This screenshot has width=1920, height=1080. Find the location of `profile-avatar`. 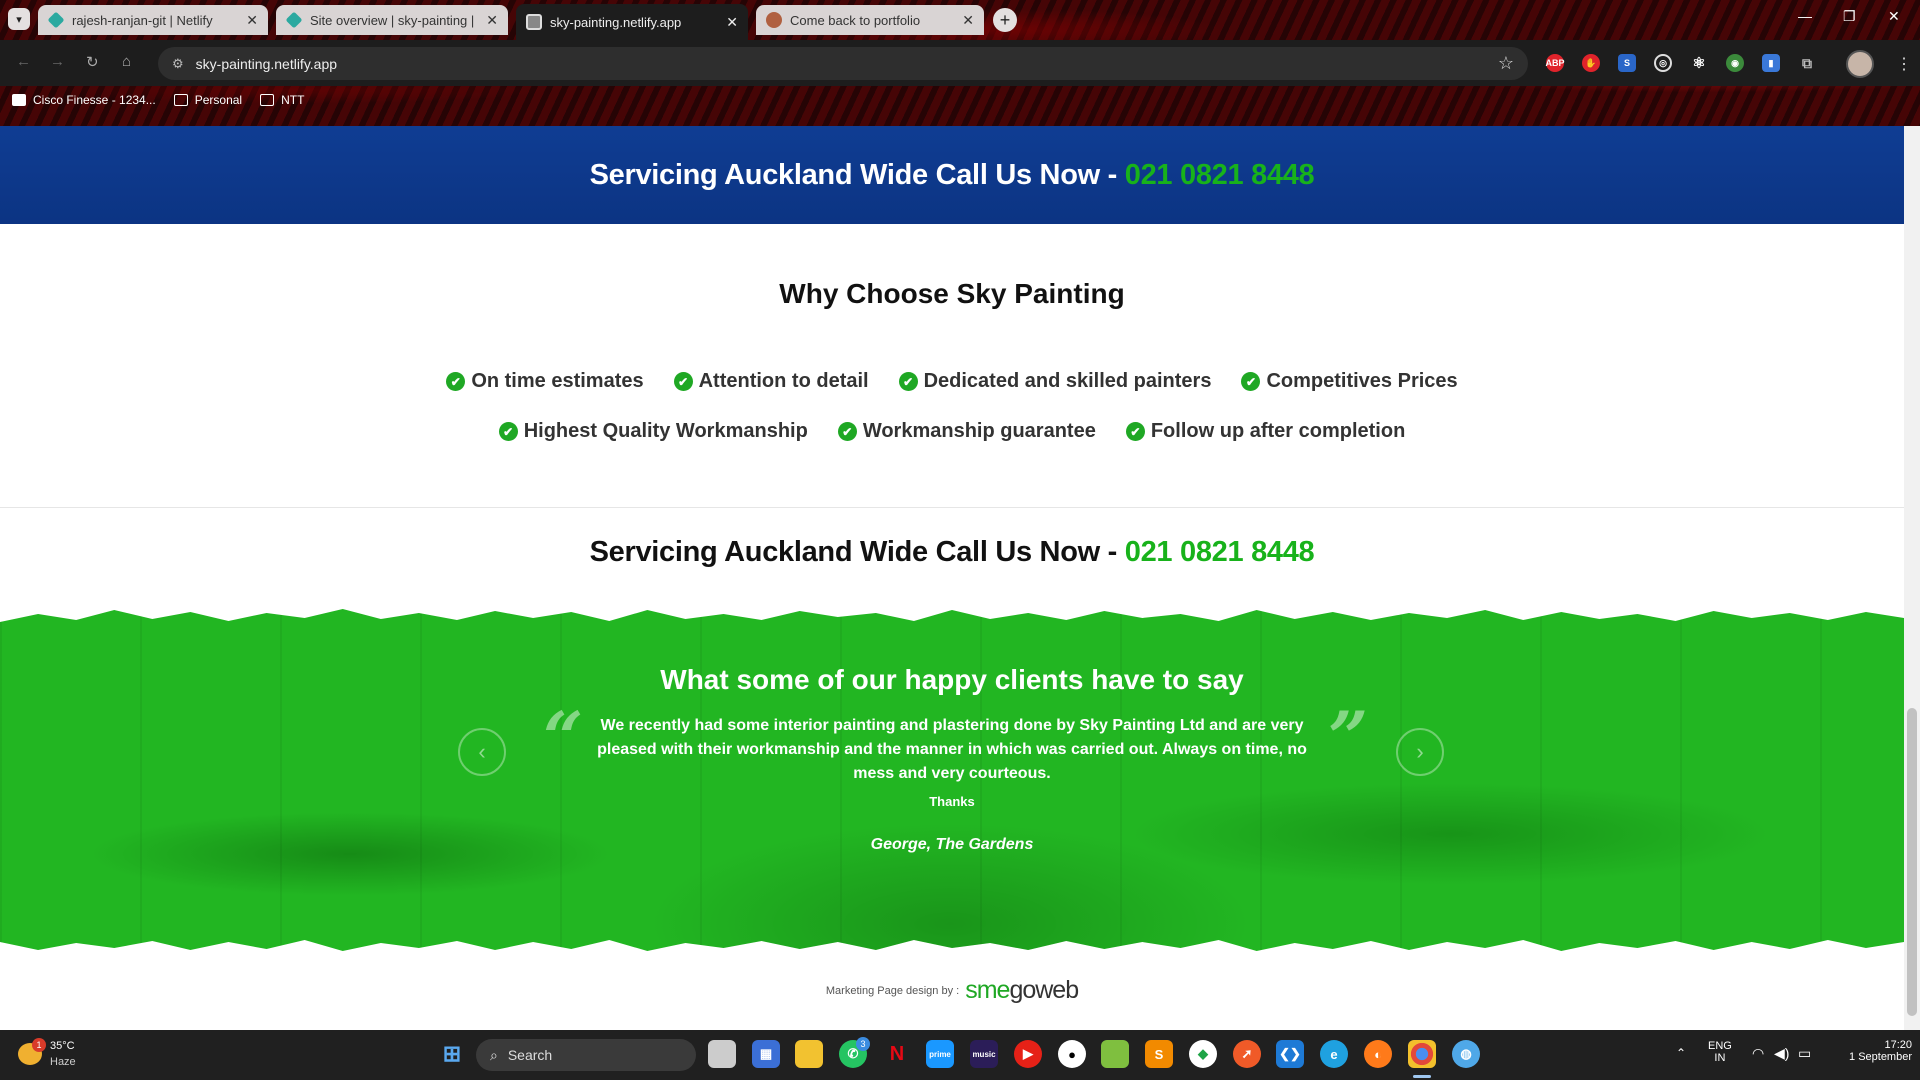

profile-avatar is located at coordinates (1860, 64).